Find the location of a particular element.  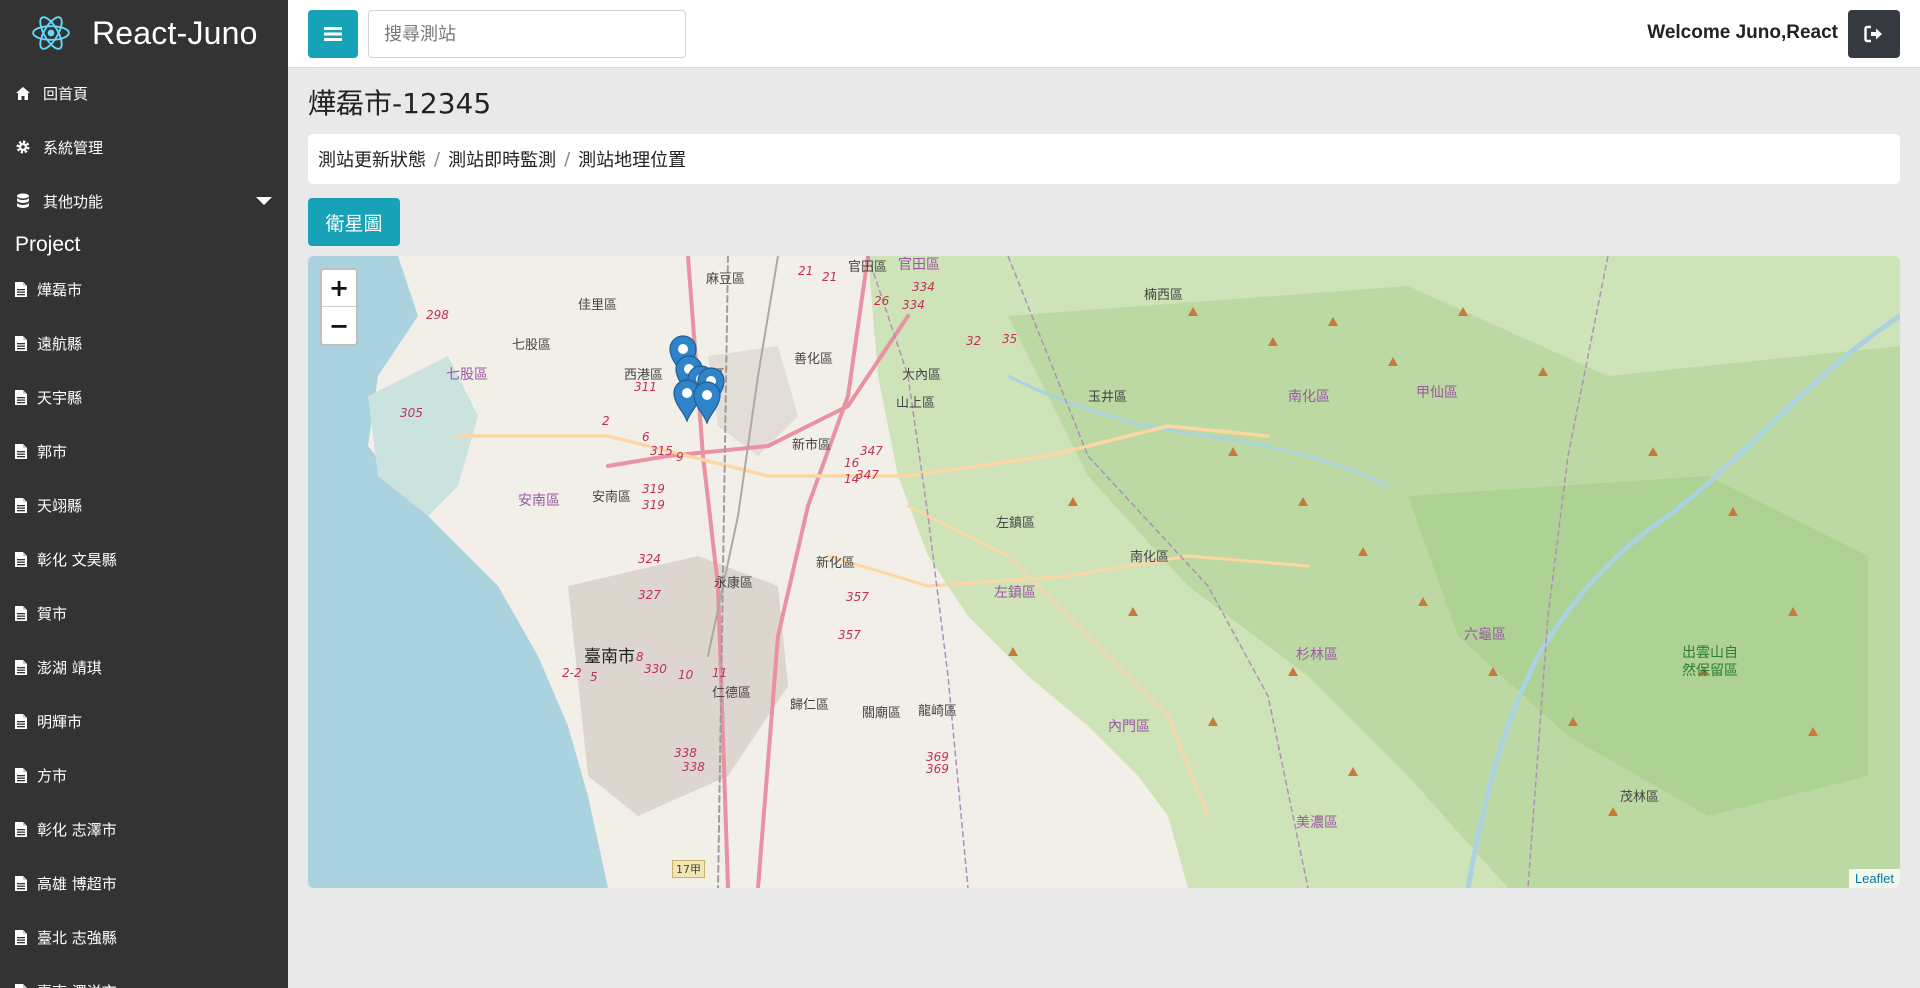

zoom-in-button: + is located at coordinates (339, 288).